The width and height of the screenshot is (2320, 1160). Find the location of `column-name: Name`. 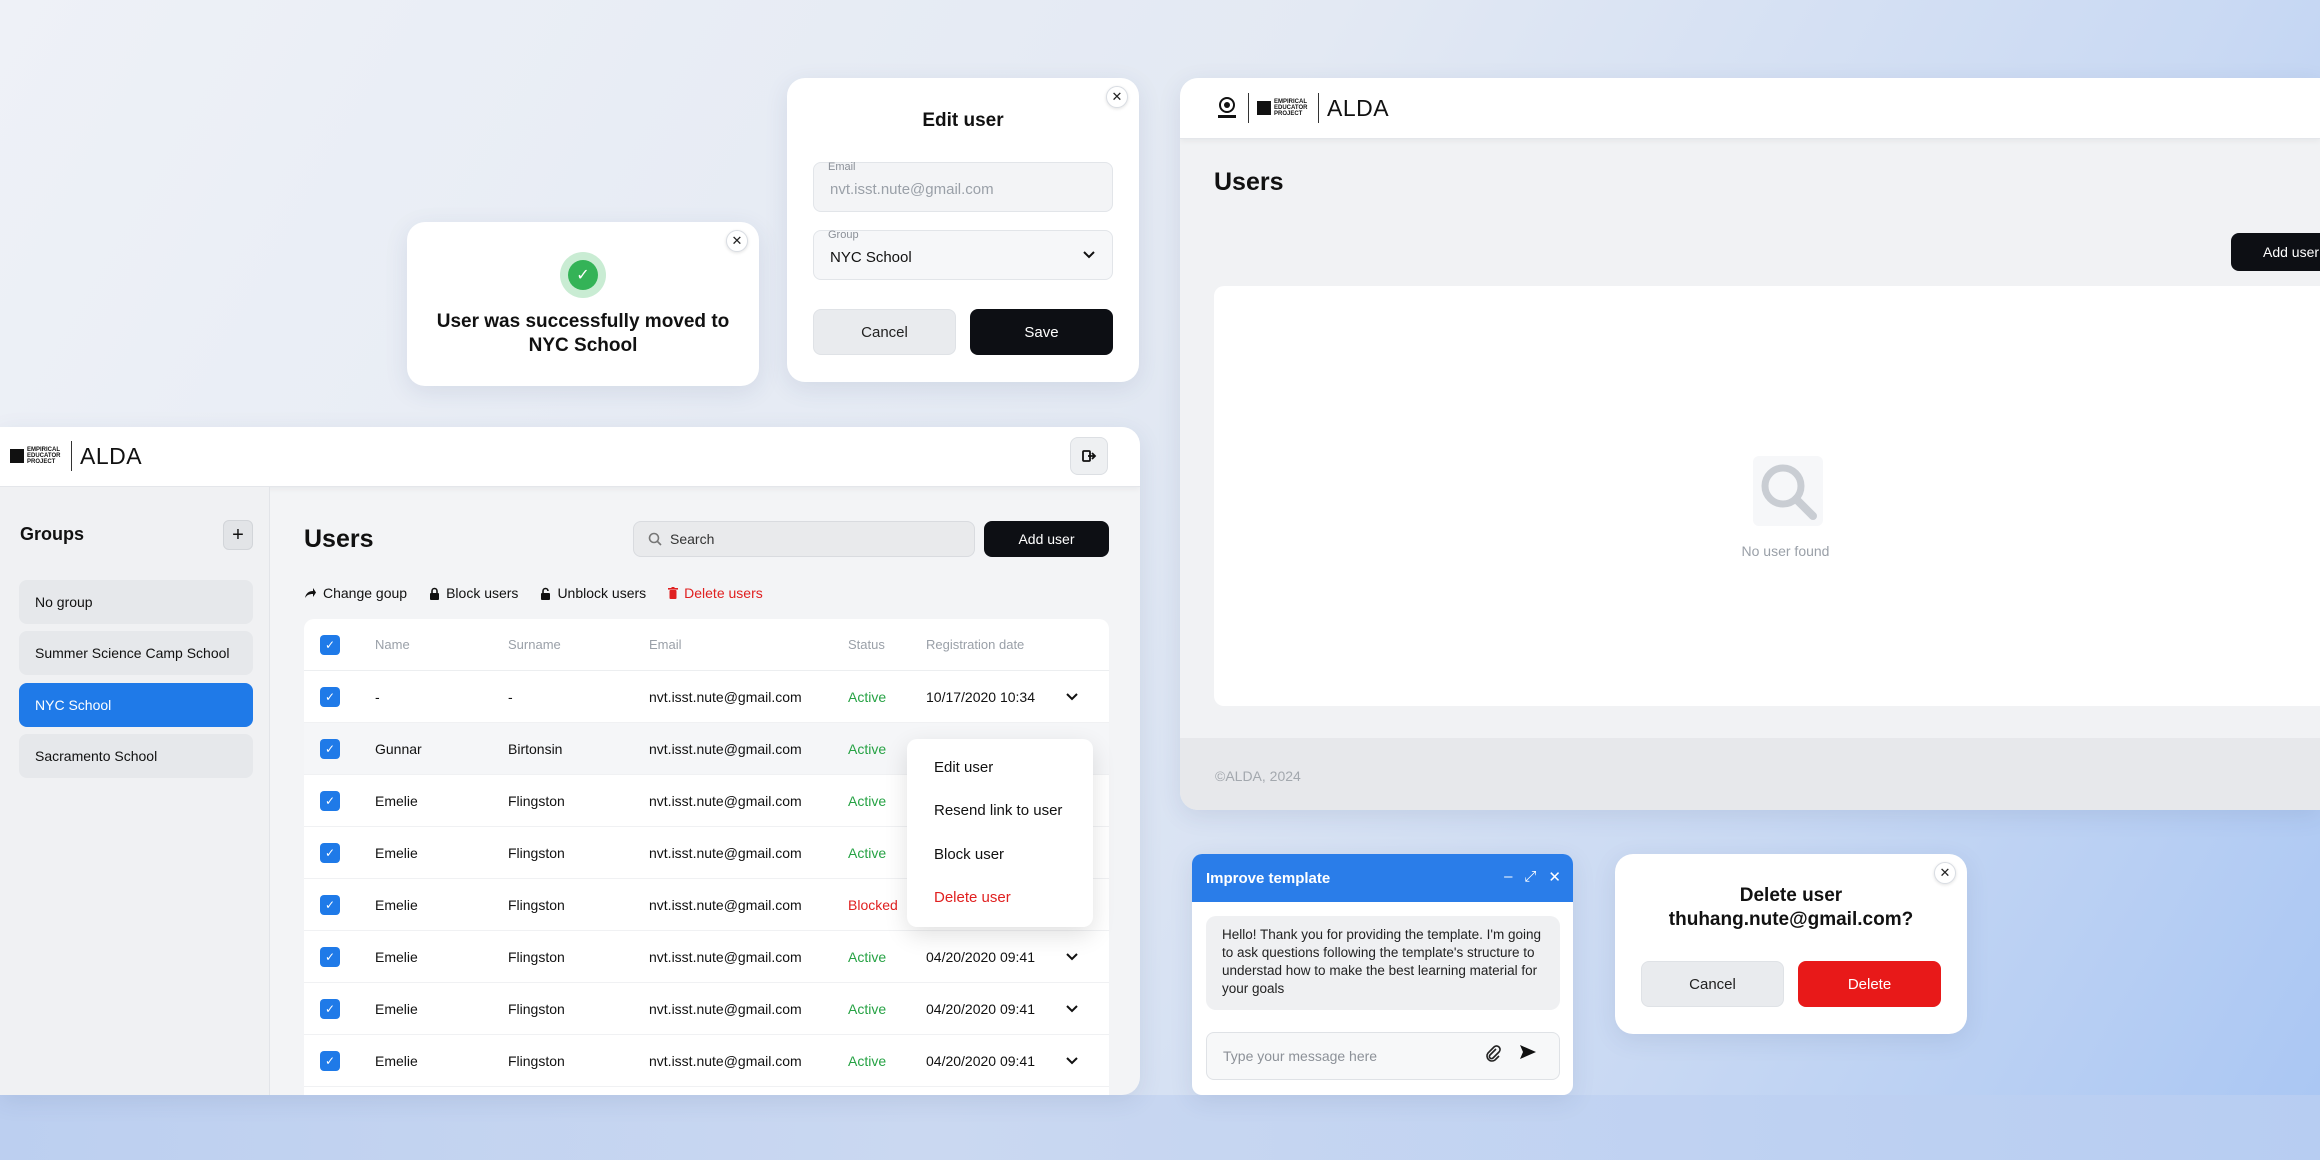

column-name: Name is located at coordinates (392, 644).